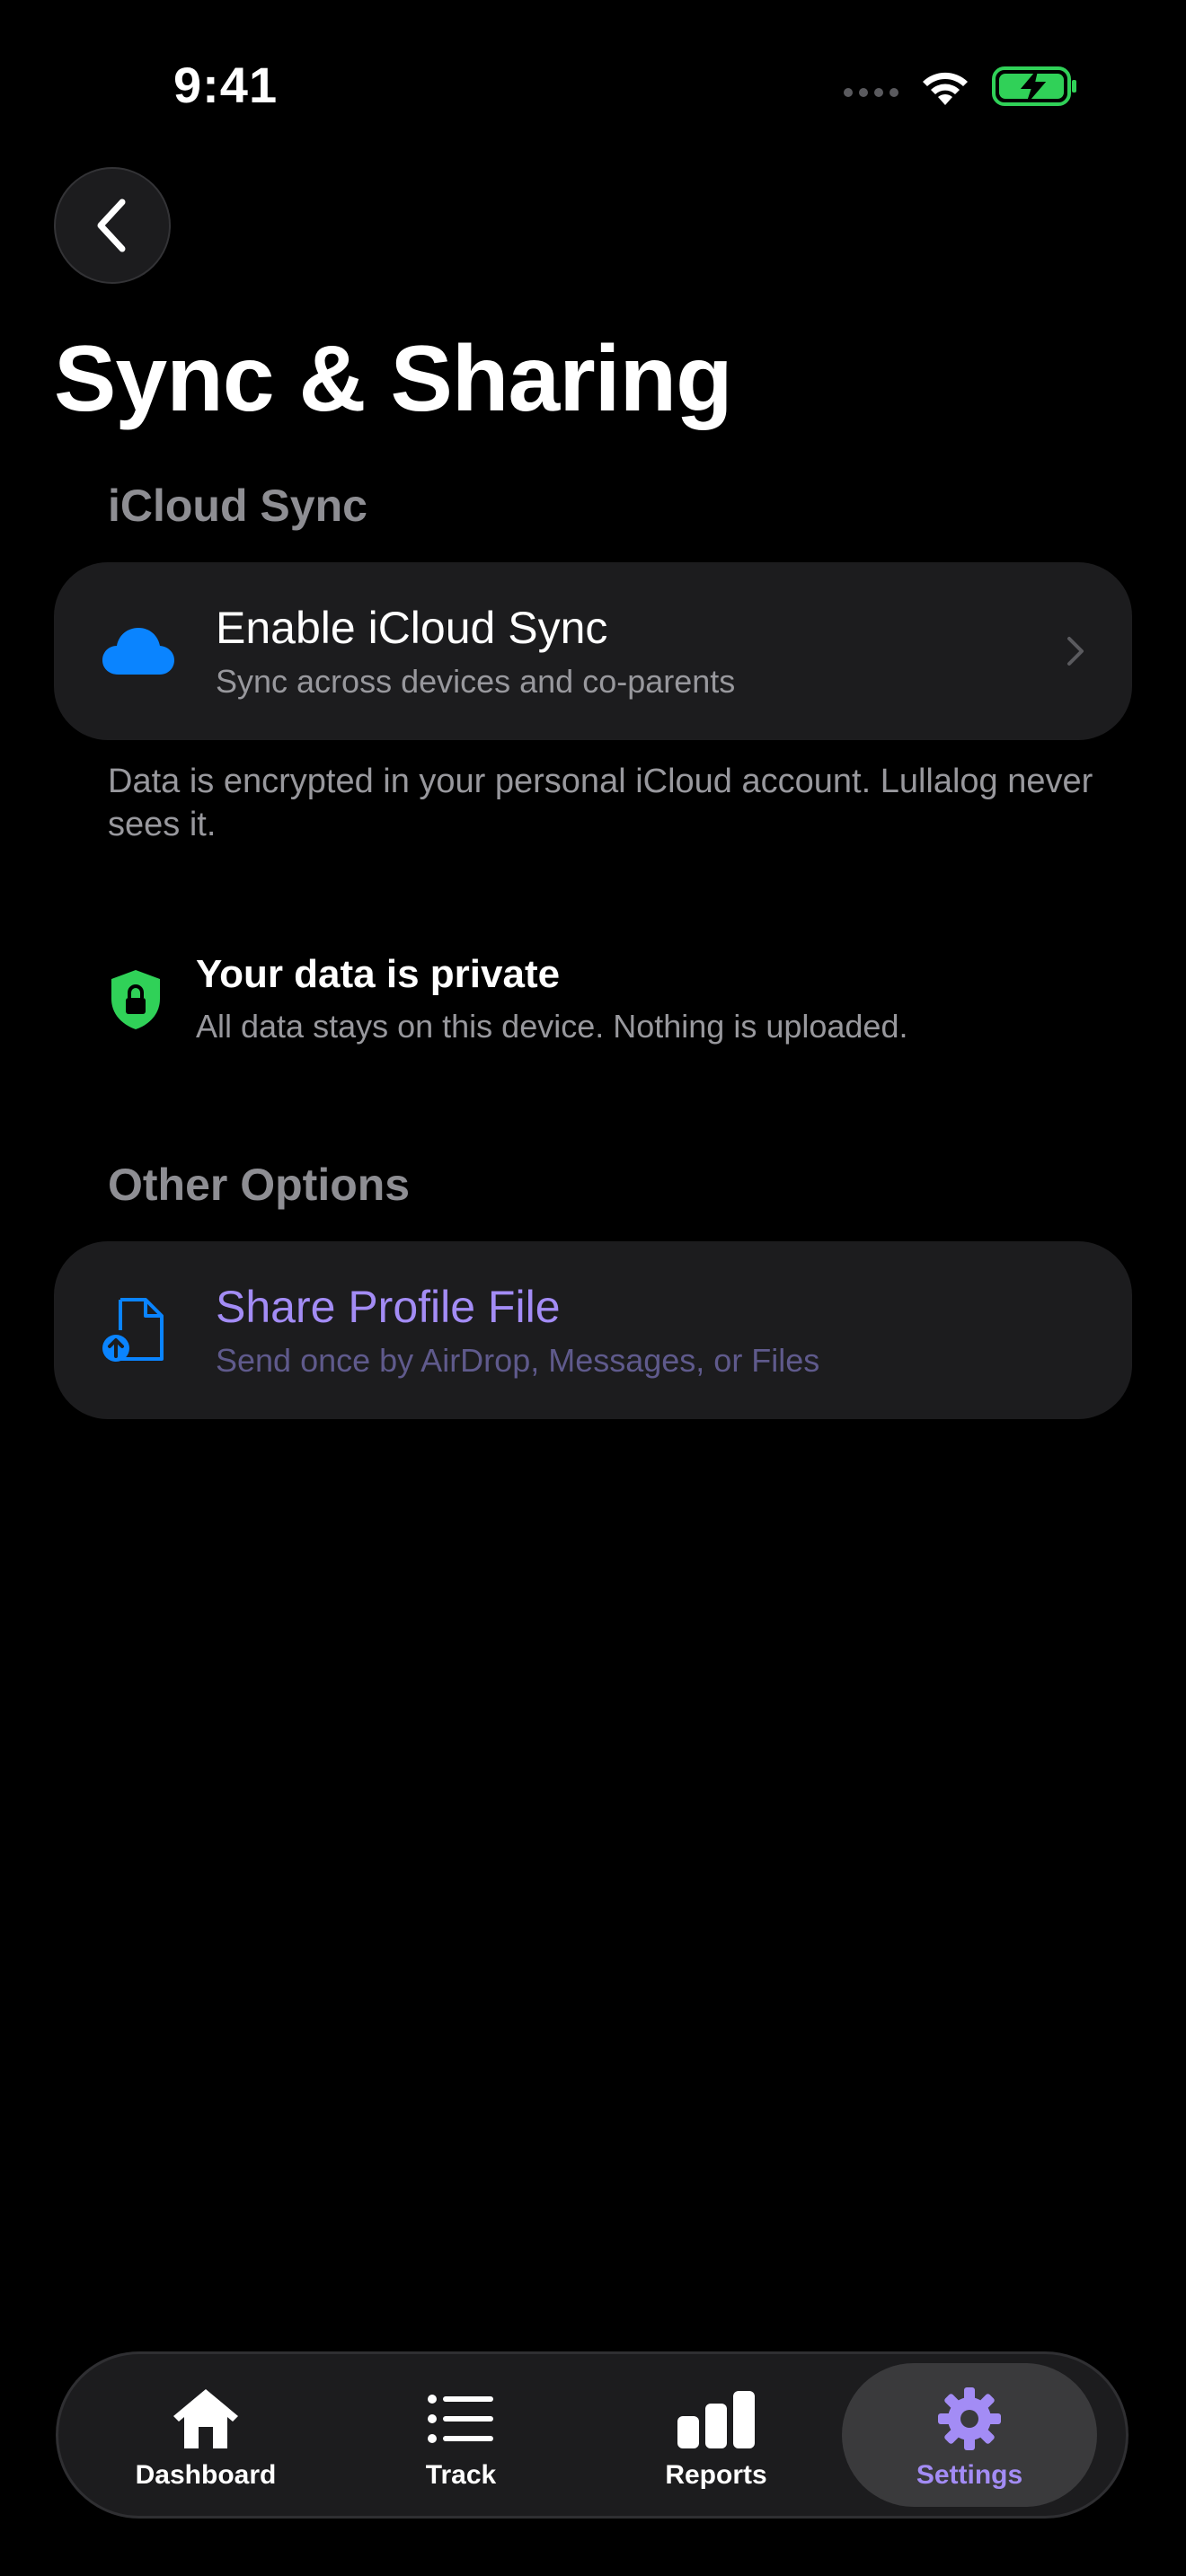 Image resolution: width=1186 pixels, height=2576 pixels. What do you see at coordinates (1034, 86) in the screenshot?
I see `battery-charging-icon` at bounding box center [1034, 86].